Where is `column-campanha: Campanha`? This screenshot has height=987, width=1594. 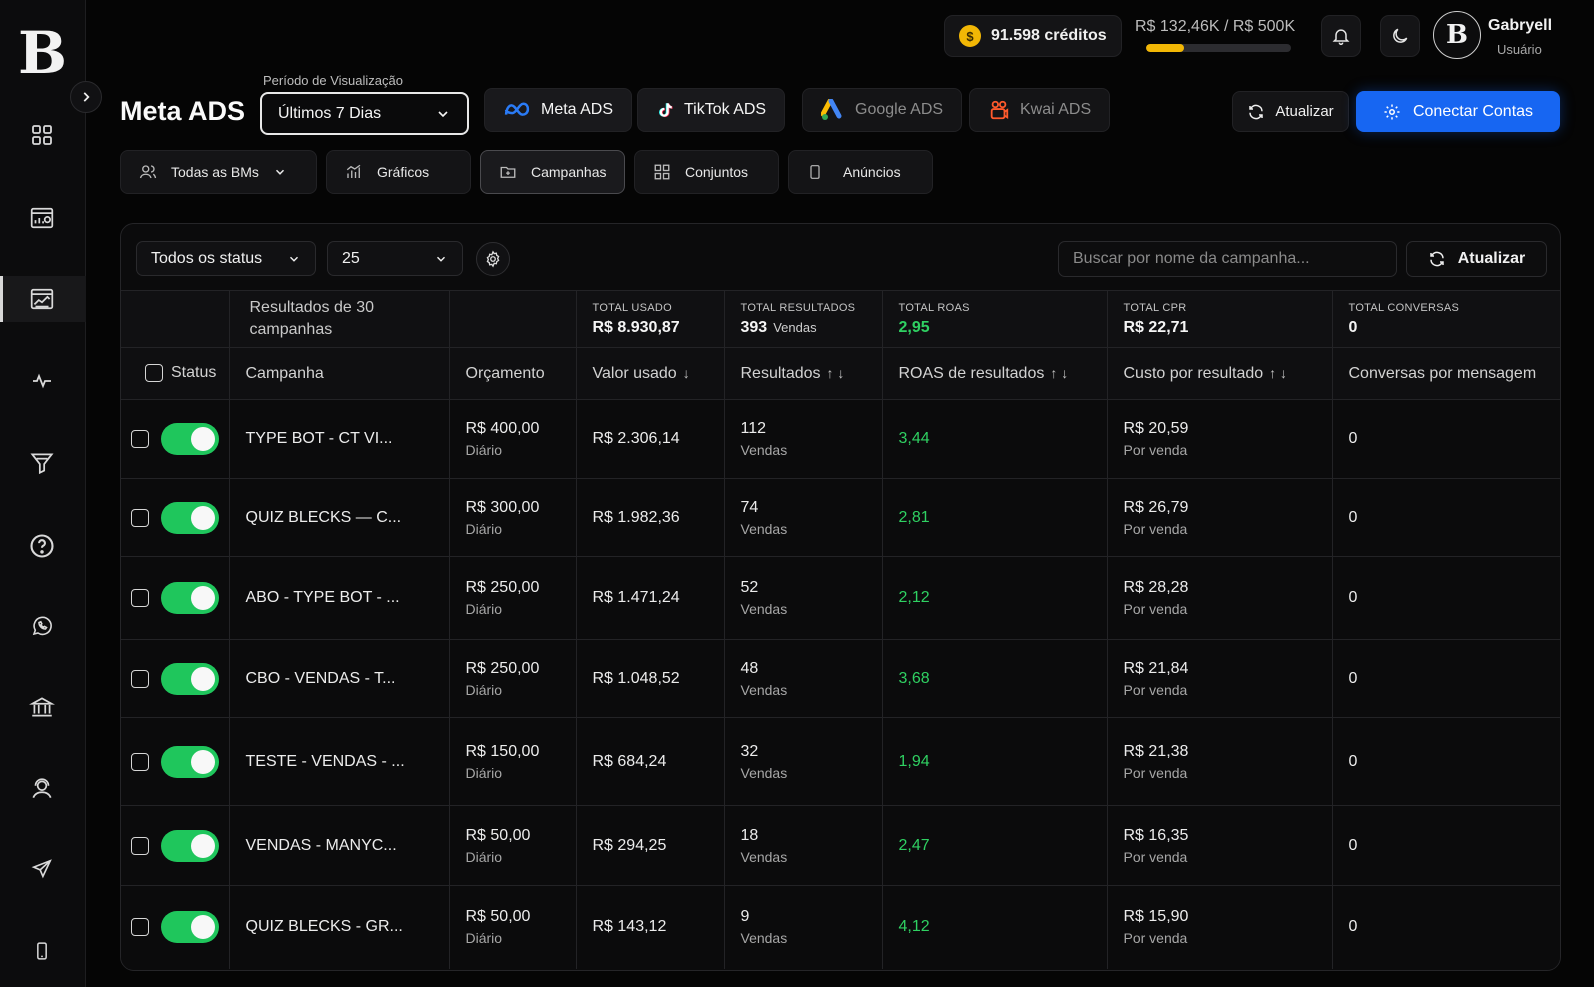
column-campanha: Campanha is located at coordinates (339, 373).